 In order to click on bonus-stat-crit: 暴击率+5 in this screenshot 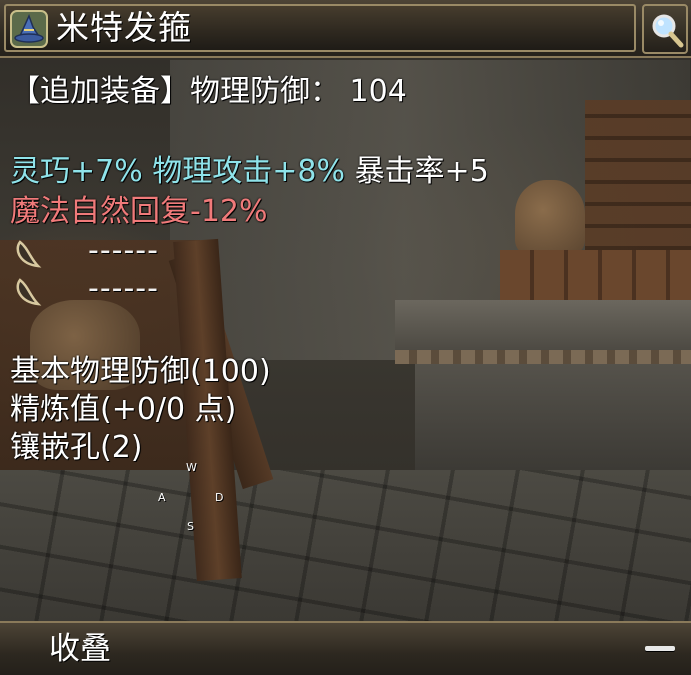, I will do `click(421, 171)`.